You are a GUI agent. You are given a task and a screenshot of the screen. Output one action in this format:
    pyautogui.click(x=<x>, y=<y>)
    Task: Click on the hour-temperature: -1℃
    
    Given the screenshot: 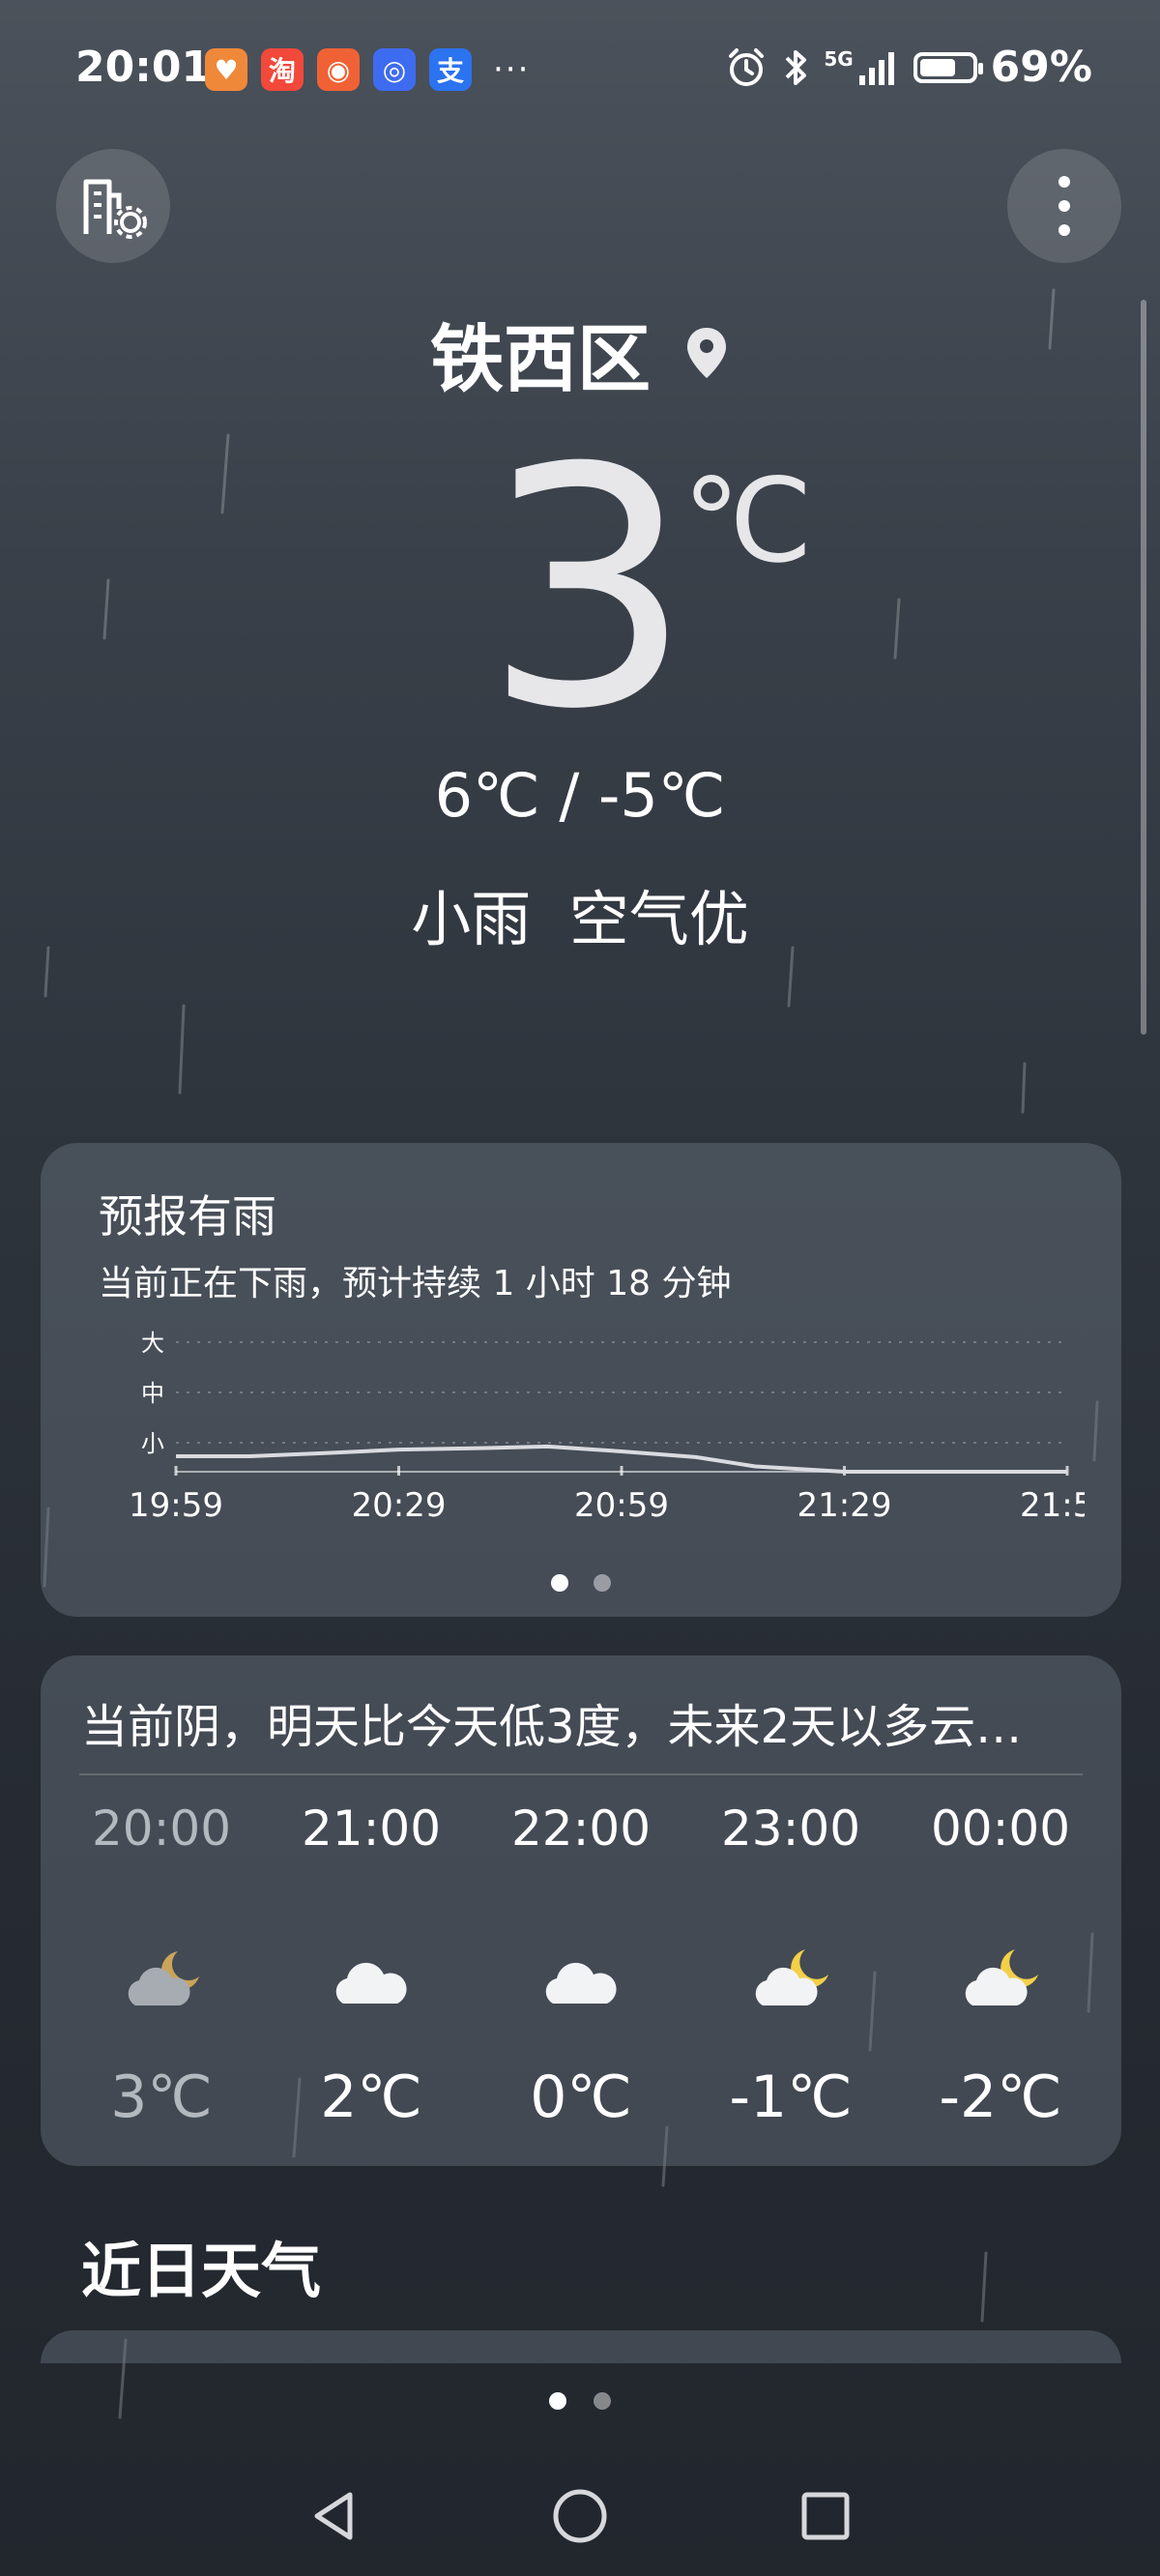 What is the action you would take?
    pyautogui.click(x=791, y=2097)
    